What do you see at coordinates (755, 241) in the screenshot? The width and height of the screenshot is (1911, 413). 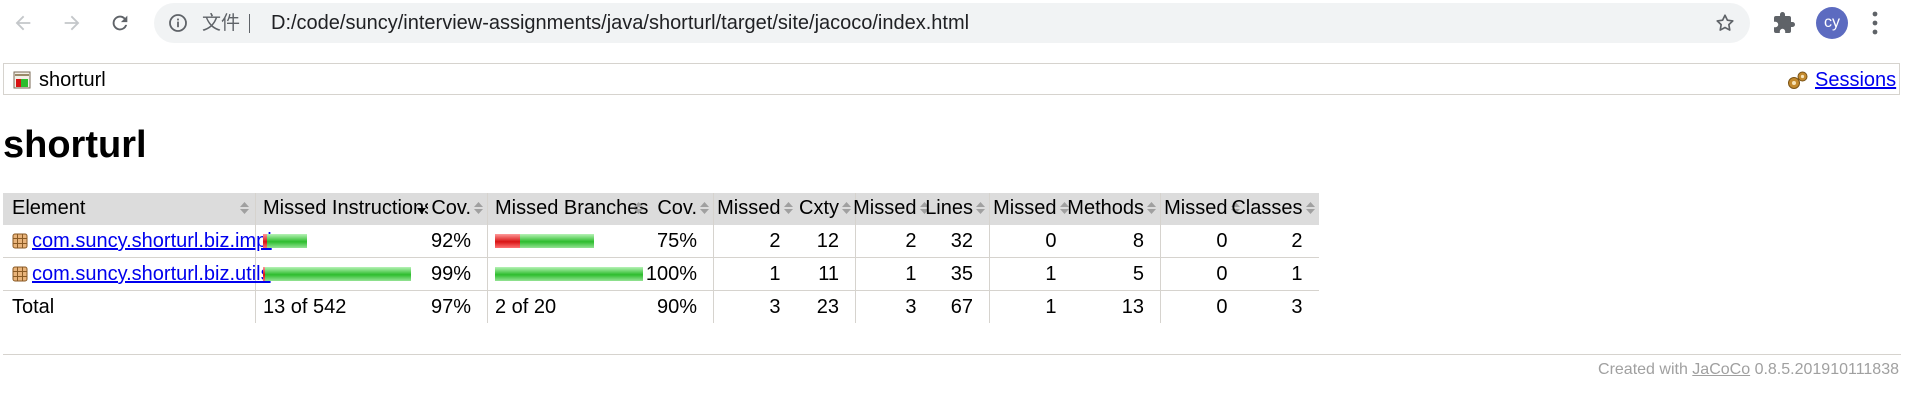 I see `missed-cxty-cell: 2` at bounding box center [755, 241].